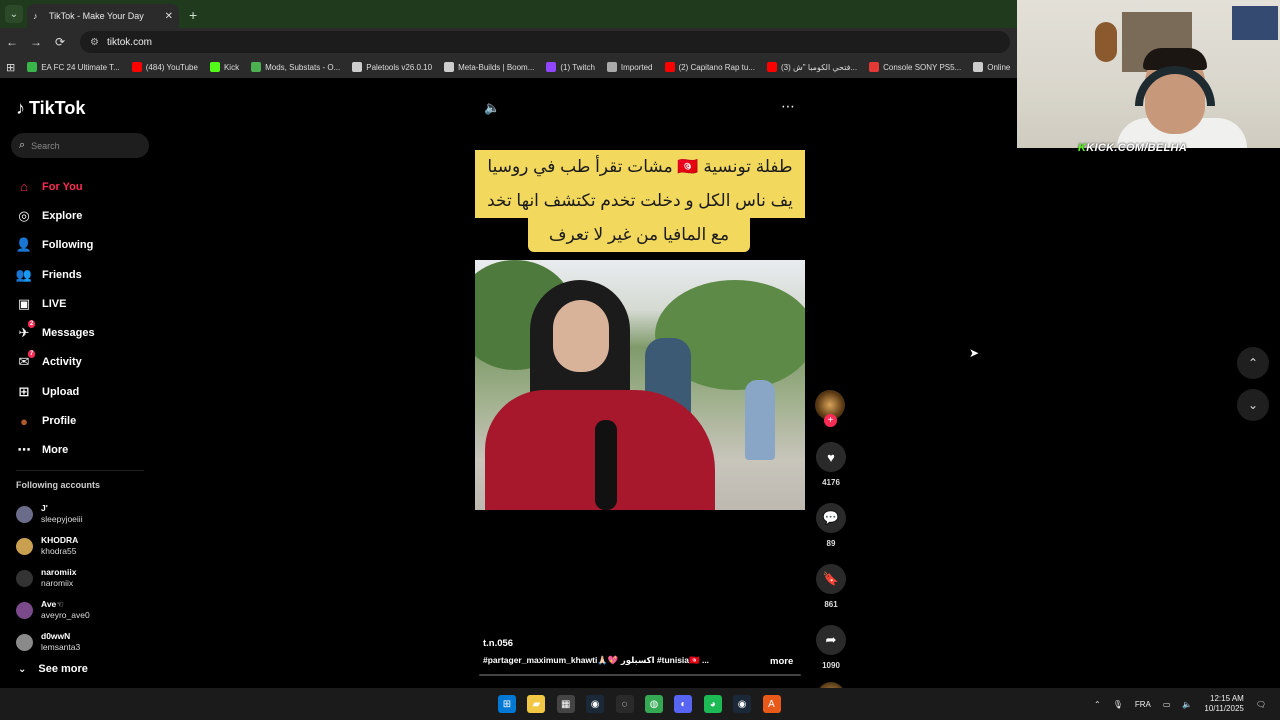 This screenshot has height=720, width=1280. I want to click on chrome-icon: ◍, so click(653, 704).